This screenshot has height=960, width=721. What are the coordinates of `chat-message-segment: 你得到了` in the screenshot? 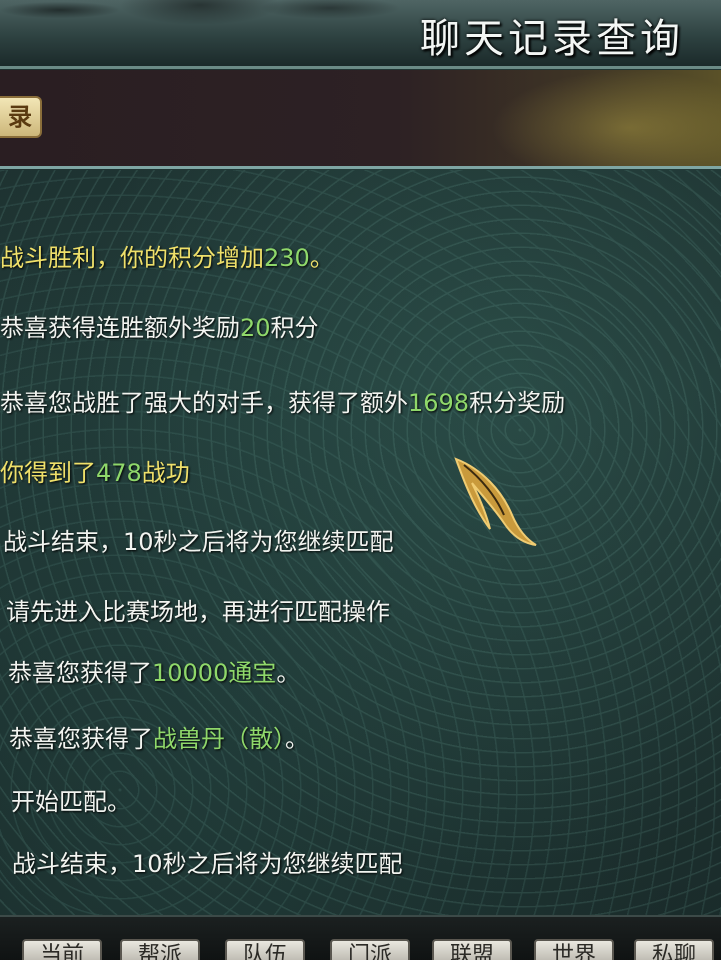 It's located at (48, 473).